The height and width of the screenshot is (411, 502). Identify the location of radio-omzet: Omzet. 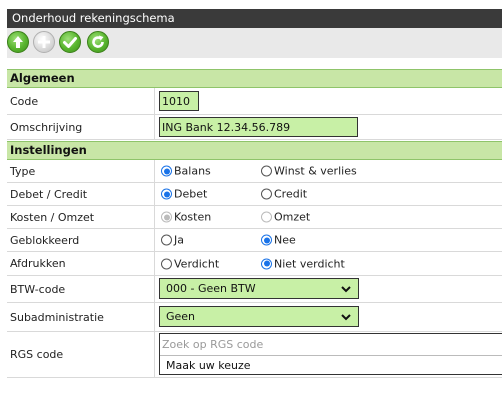
(285, 217).